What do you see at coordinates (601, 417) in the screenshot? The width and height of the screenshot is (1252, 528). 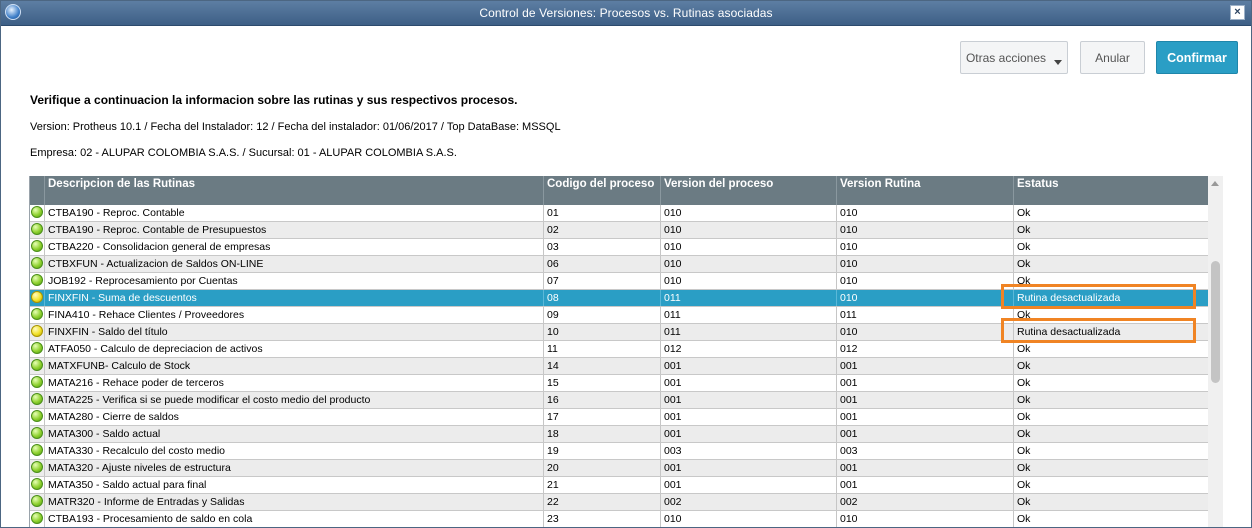 I see `codigo-cell: 17` at bounding box center [601, 417].